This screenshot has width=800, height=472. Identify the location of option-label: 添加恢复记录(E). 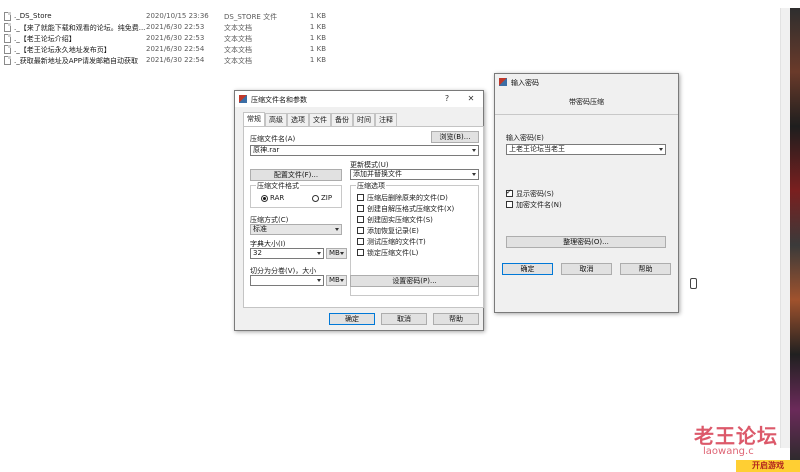
(393, 231).